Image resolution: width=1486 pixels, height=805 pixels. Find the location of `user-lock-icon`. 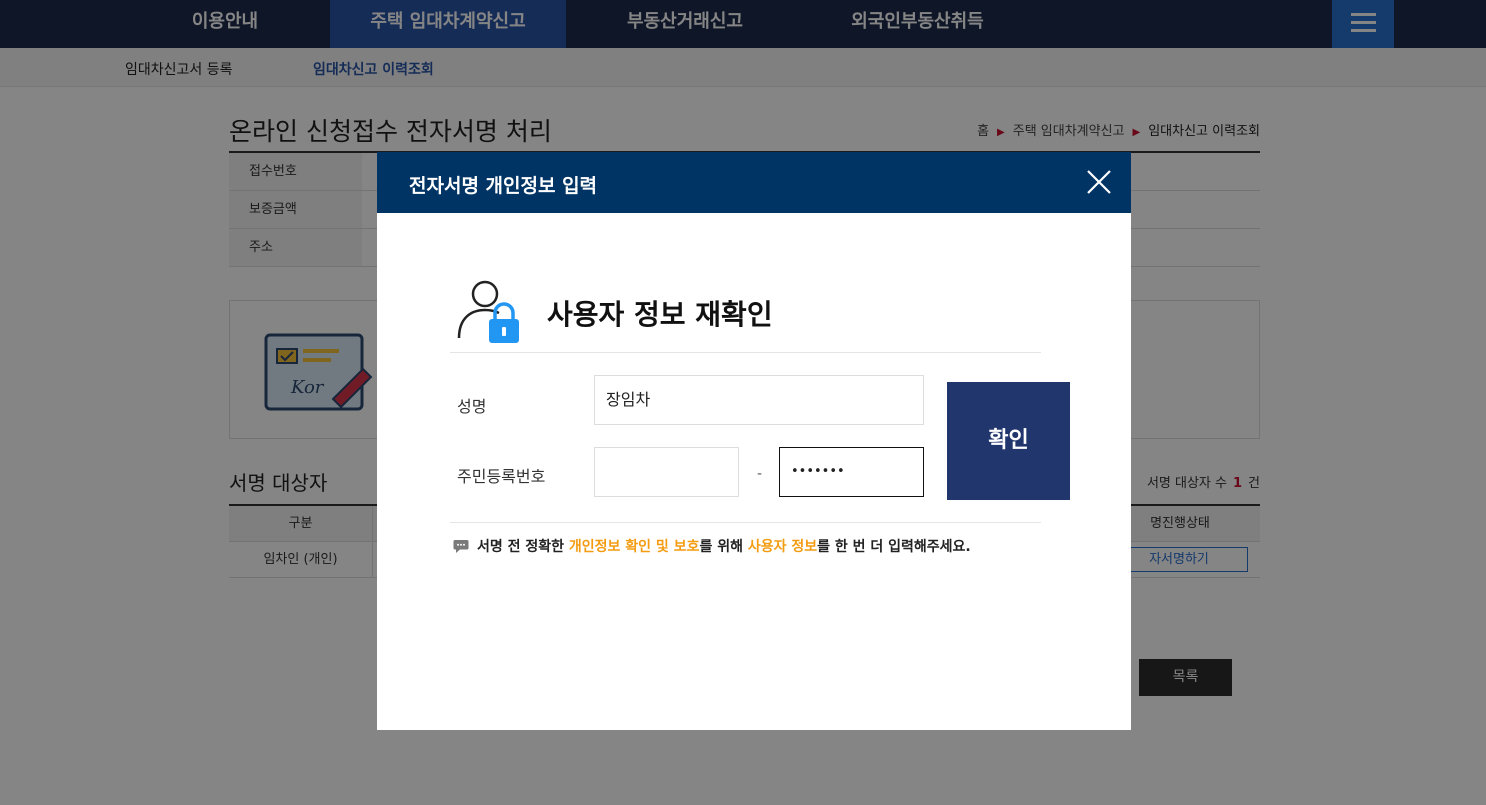

user-lock-icon is located at coordinates (488, 311).